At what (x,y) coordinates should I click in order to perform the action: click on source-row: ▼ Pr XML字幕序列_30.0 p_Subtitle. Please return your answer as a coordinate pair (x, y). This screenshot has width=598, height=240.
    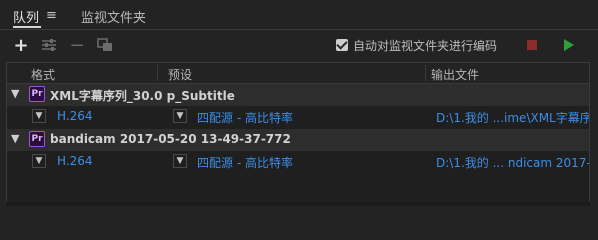
    Looking at the image, I should click on (298, 95).